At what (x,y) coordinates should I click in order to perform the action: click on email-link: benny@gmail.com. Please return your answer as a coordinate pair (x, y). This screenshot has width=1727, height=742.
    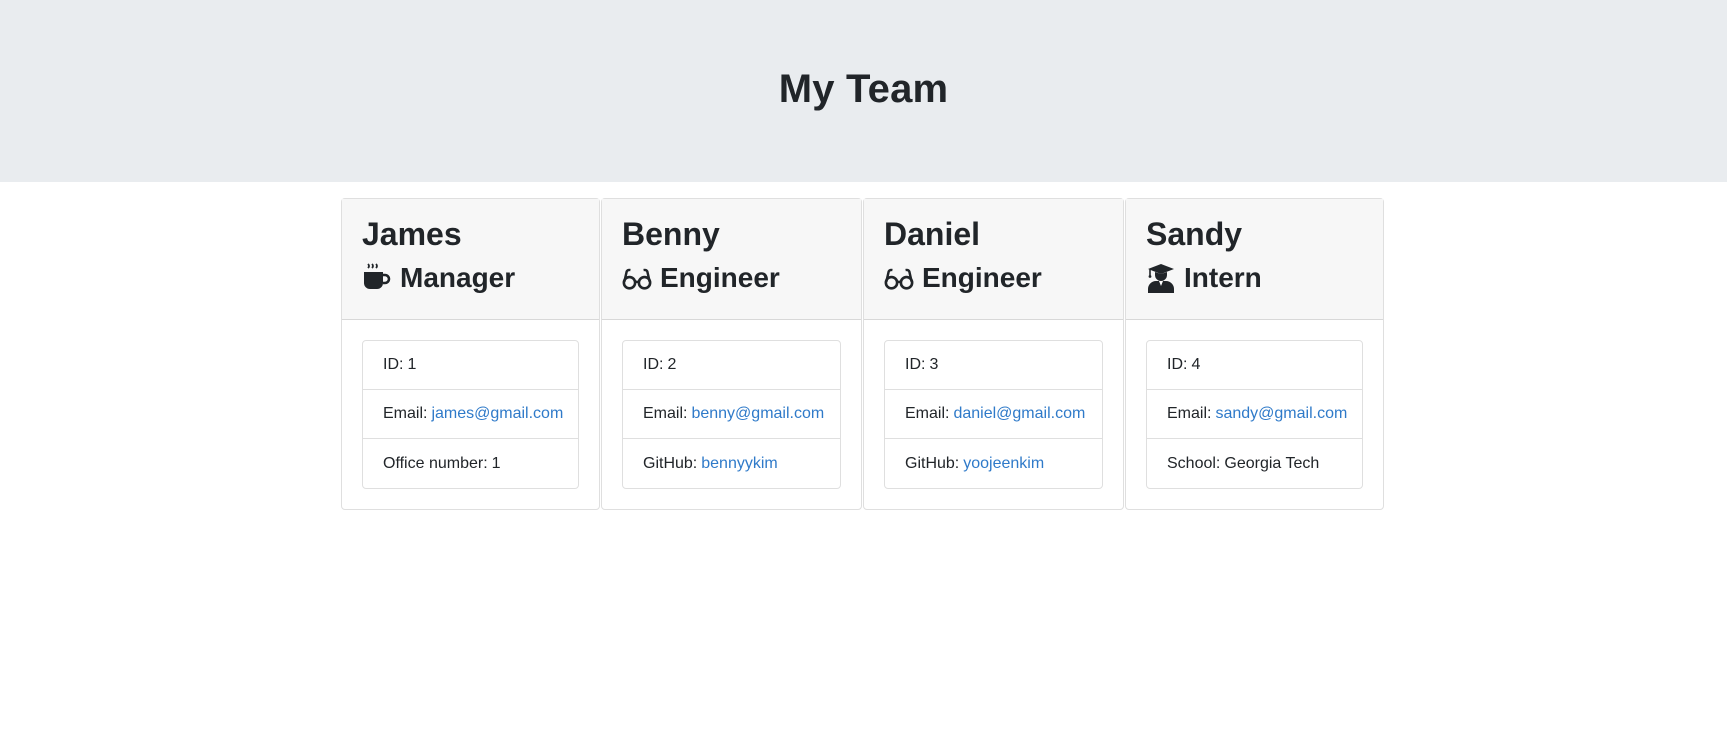
    Looking at the image, I should click on (757, 414).